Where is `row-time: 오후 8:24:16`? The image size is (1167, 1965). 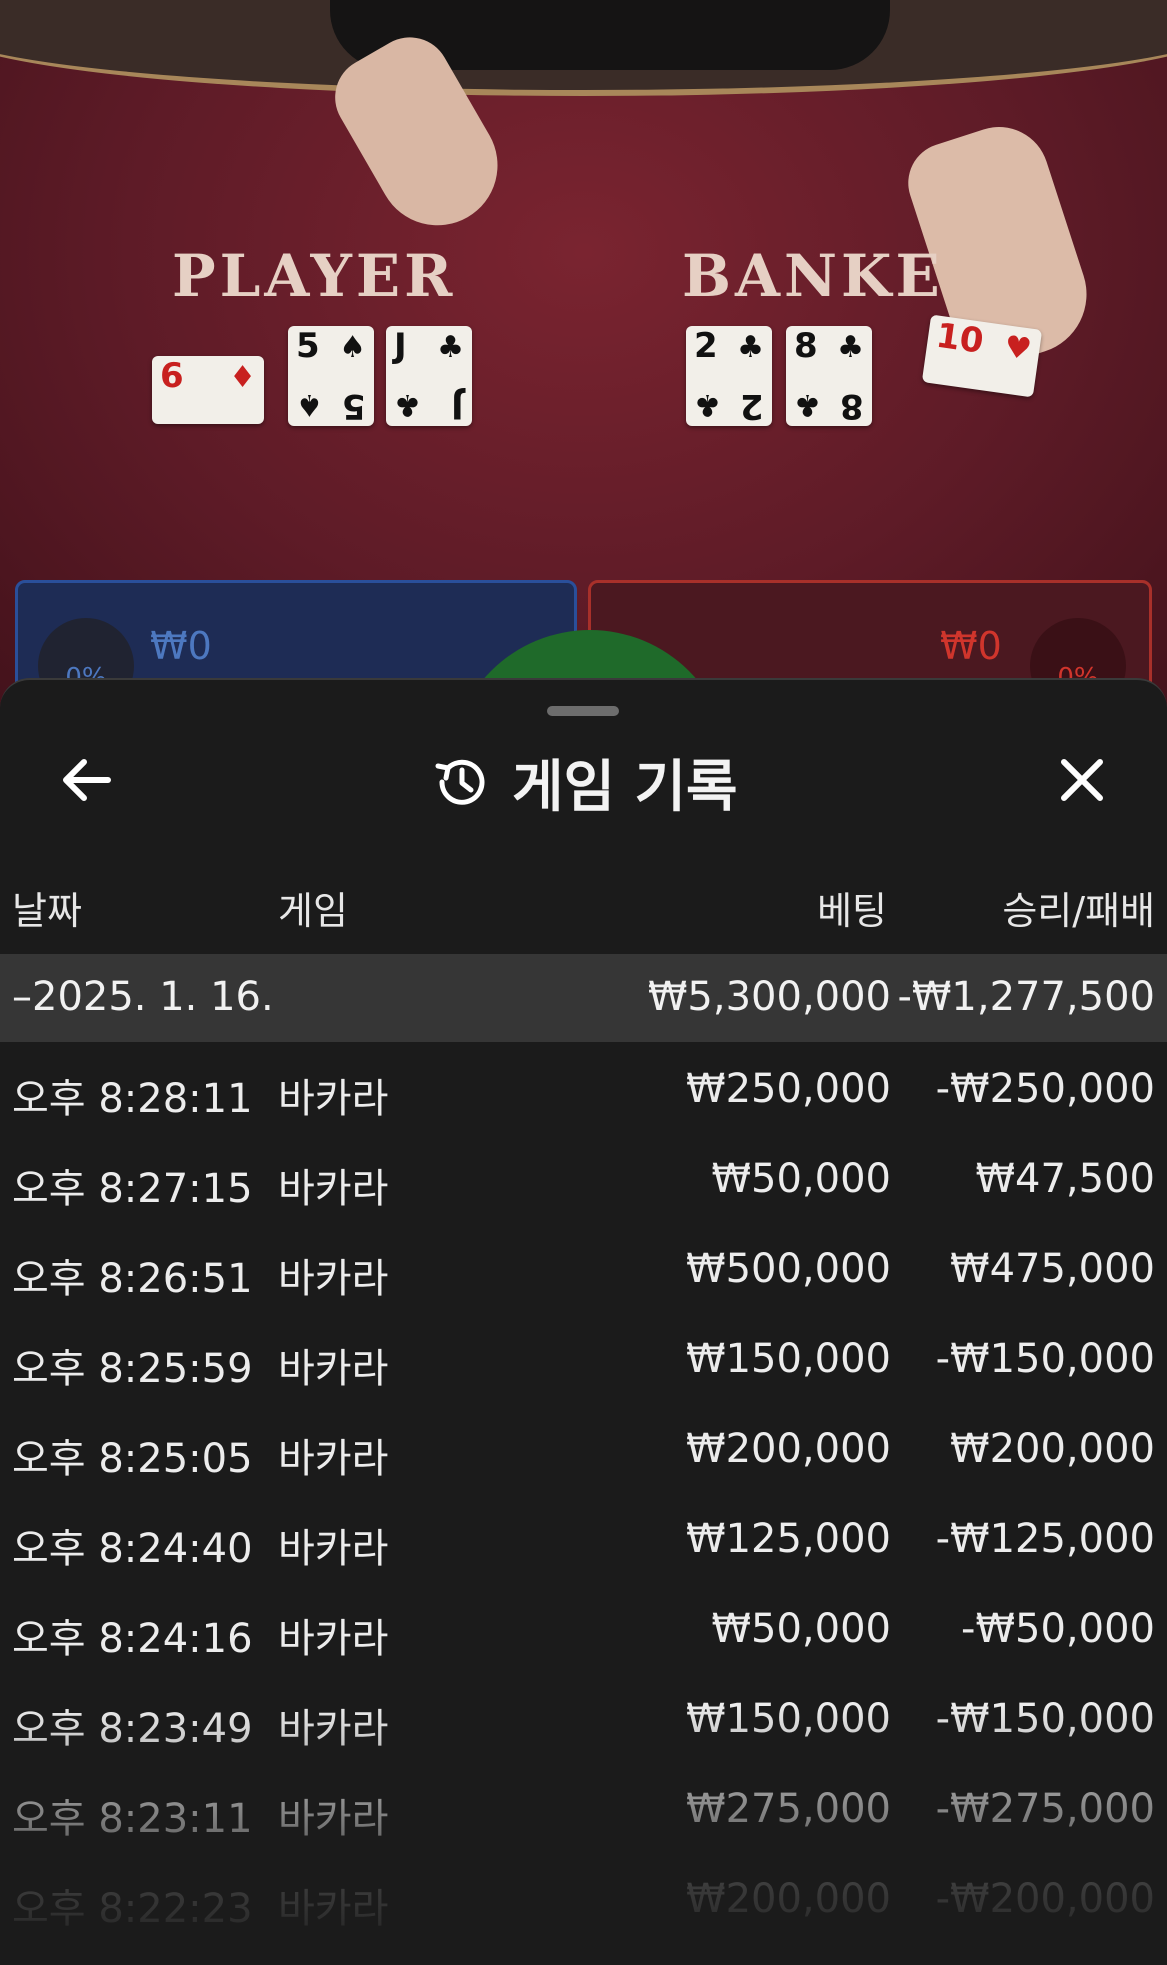
row-time: 오후 8:24:16 is located at coordinates (132, 1639).